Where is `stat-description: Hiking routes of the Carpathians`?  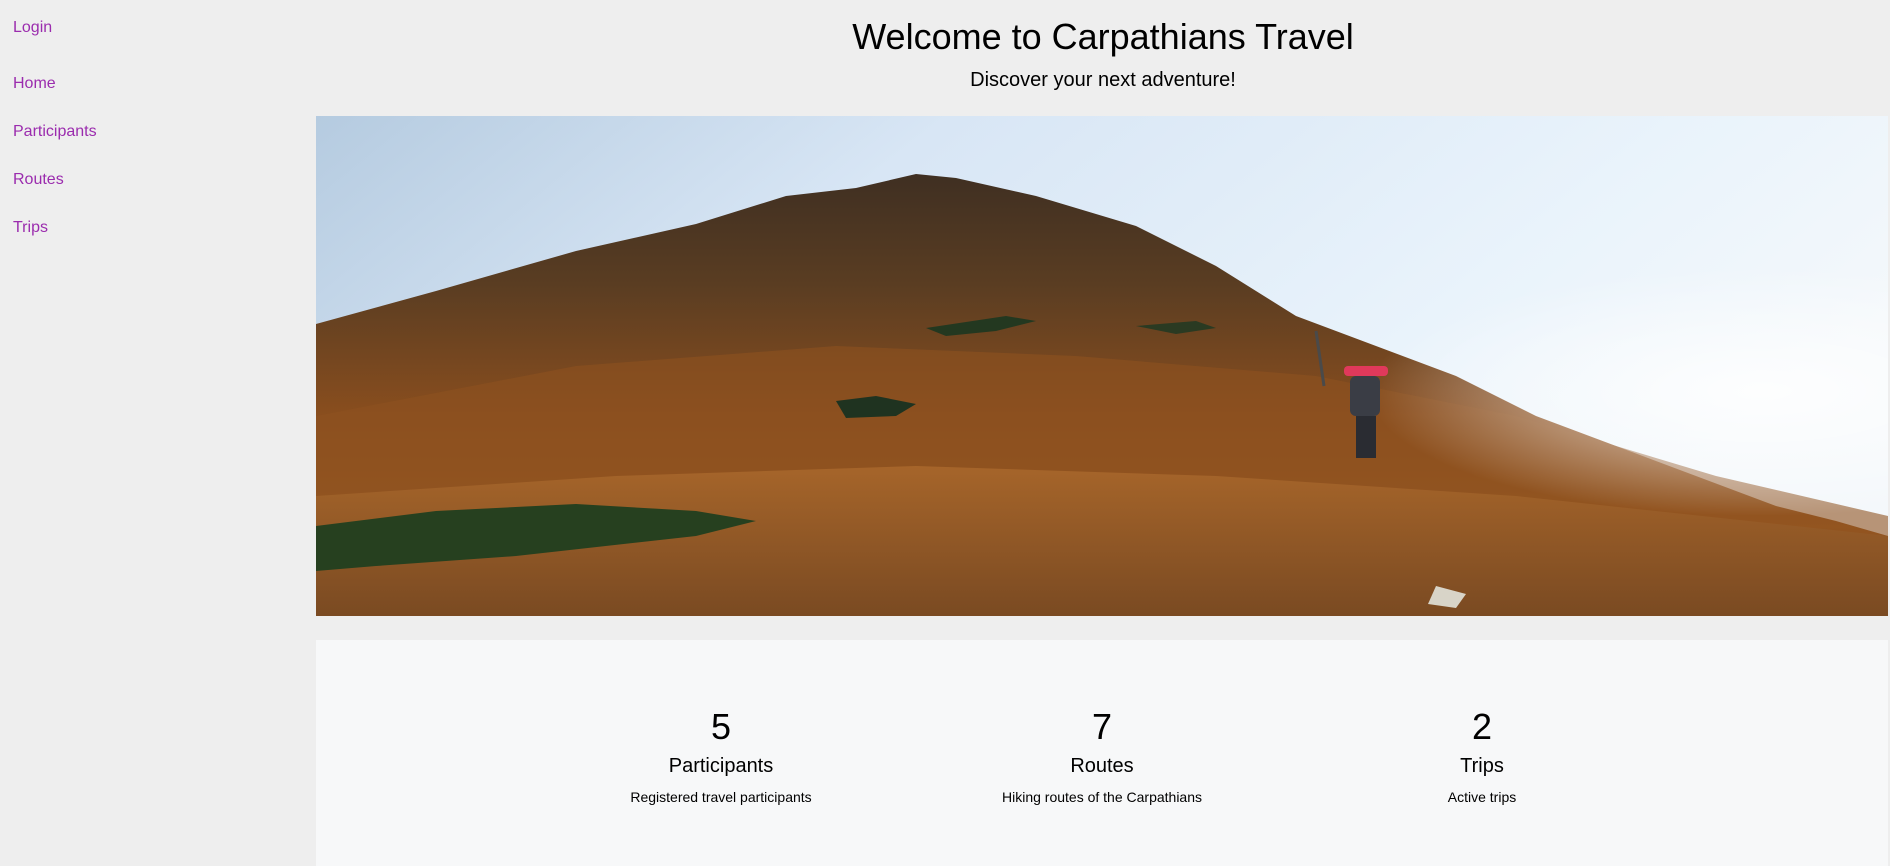
stat-description: Hiking routes of the Carpathians is located at coordinates (1102, 797).